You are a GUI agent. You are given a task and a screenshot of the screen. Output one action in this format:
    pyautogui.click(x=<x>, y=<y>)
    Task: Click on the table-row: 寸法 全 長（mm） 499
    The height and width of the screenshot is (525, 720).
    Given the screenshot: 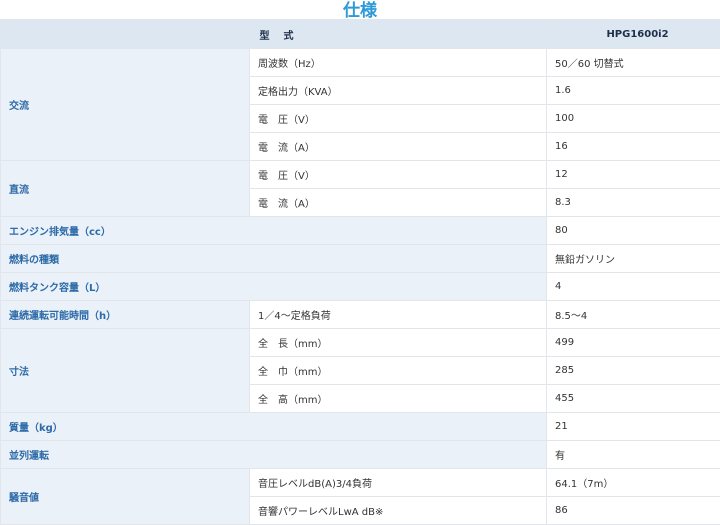 What is the action you would take?
    pyautogui.click(x=360, y=343)
    